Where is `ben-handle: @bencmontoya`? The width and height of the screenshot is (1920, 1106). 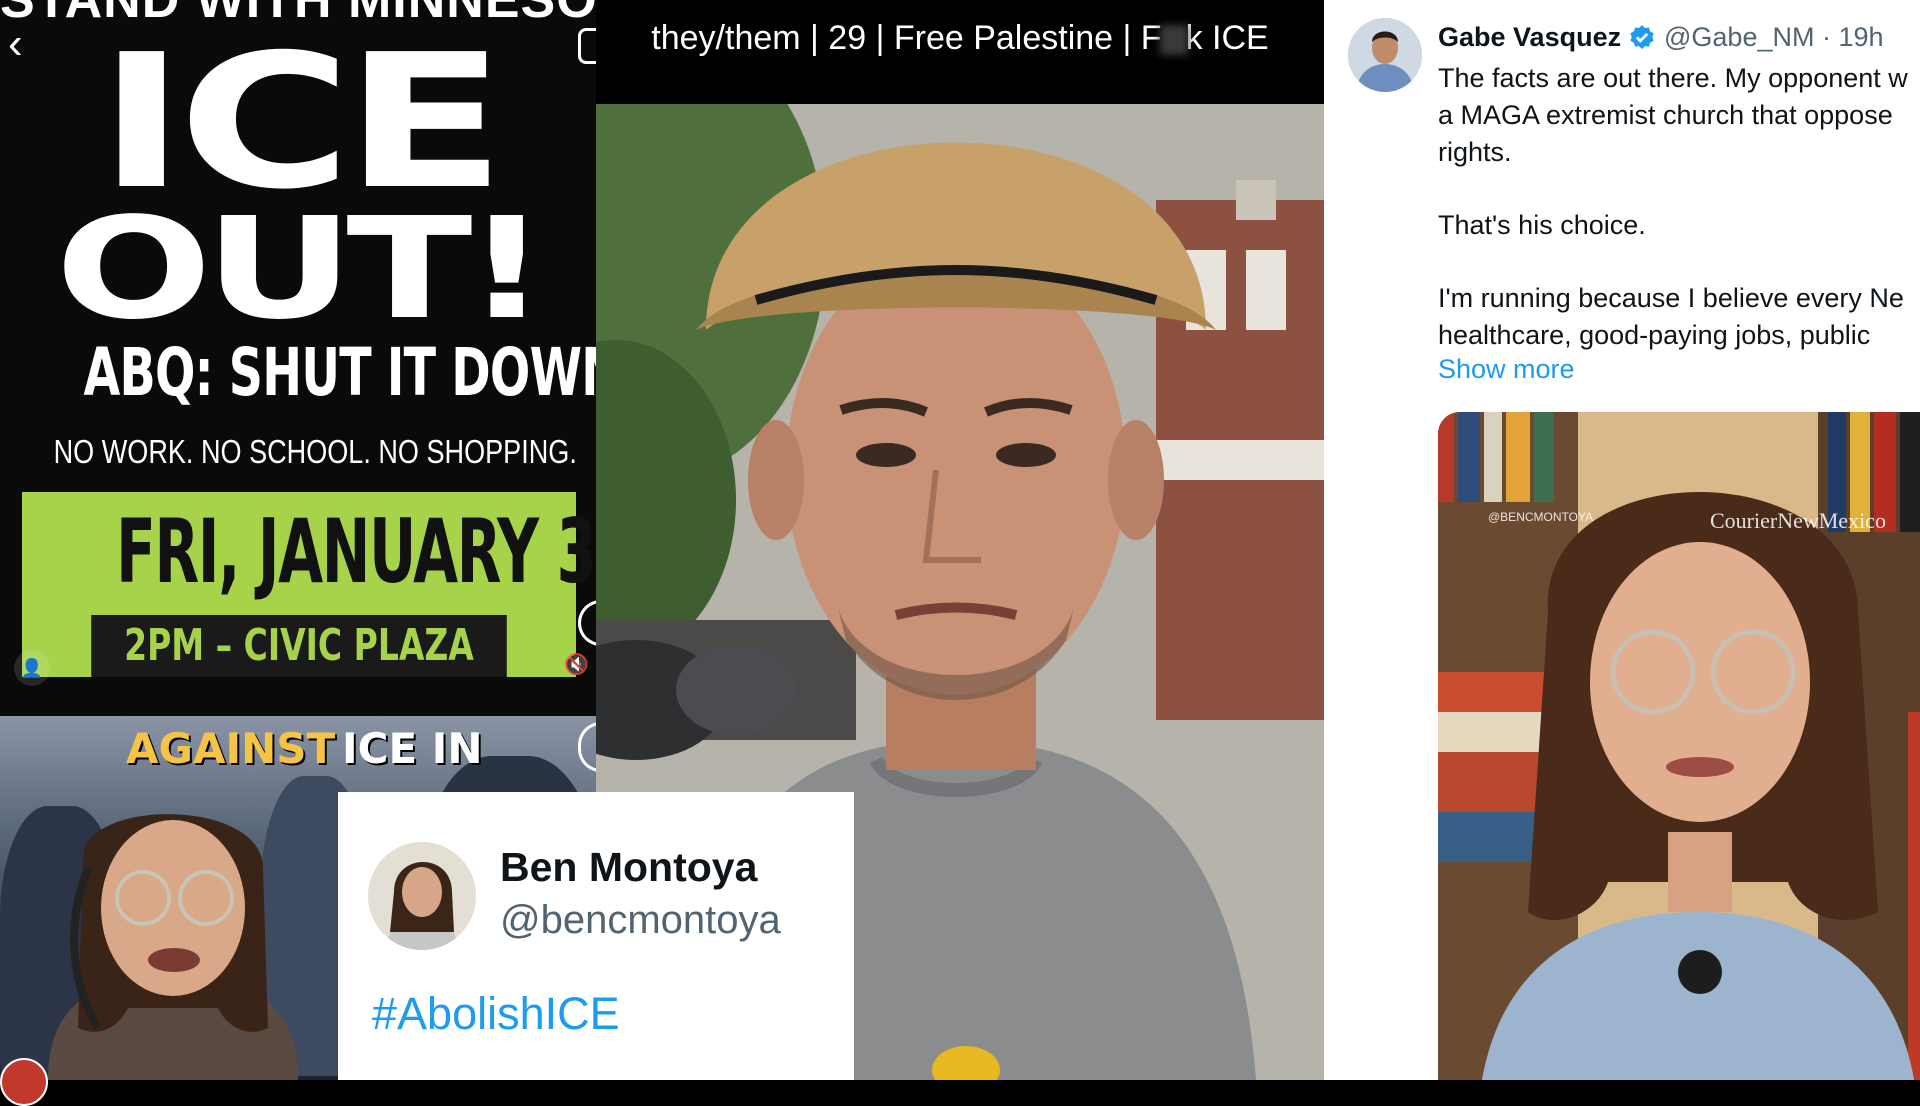
ben-handle: @bencmontoya is located at coordinates (640, 920).